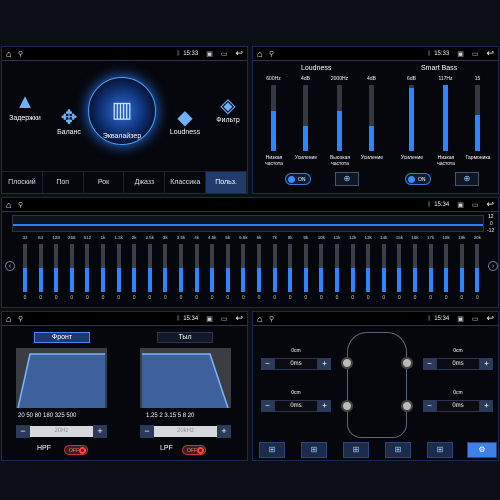 The width and height of the screenshot is (500, 500). What do you see at coordinates (306, 268) in the screenshot?
I see `eq-band: 9k 0` at bounding box center [306, 268].